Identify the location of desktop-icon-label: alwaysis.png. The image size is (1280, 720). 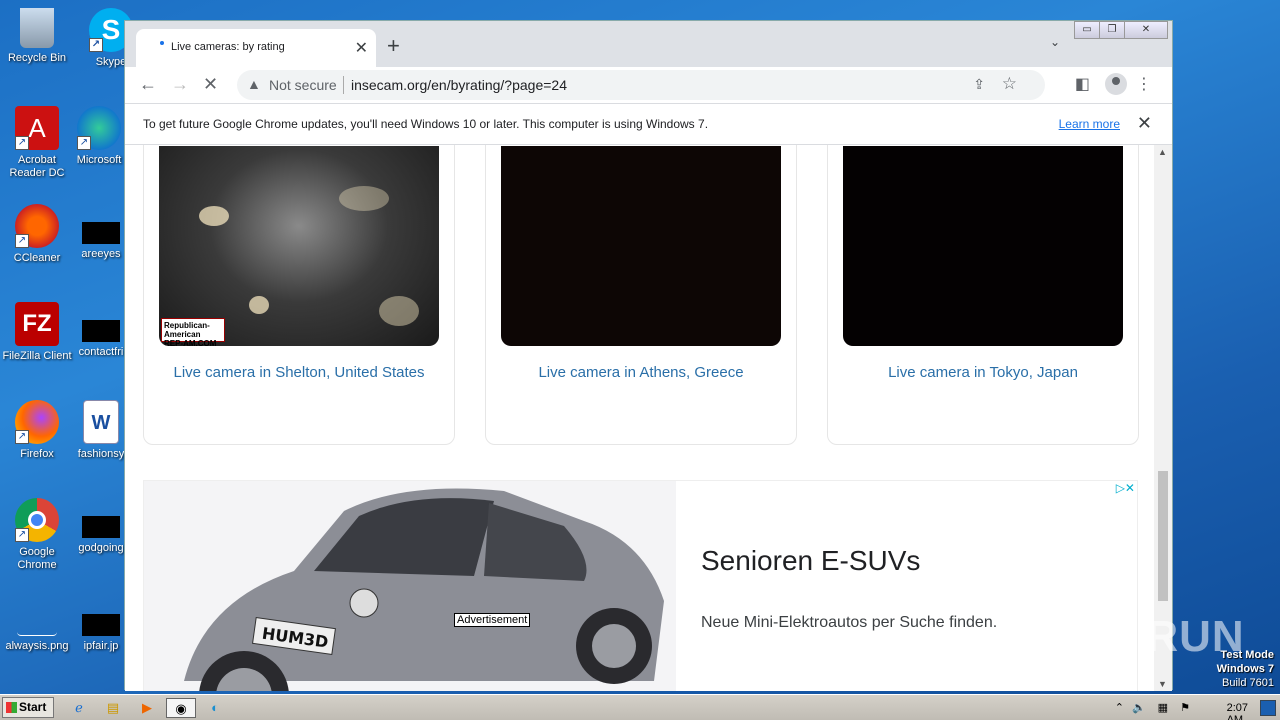
(37, 646).